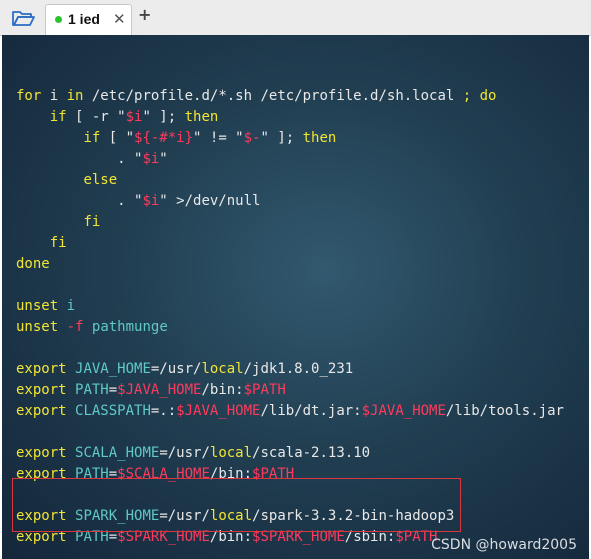  What do you see at coordinates (298, 369) in the screenshot?
I see `code-token: /jdk1.8.0_231` at bounding box center [298, 369].